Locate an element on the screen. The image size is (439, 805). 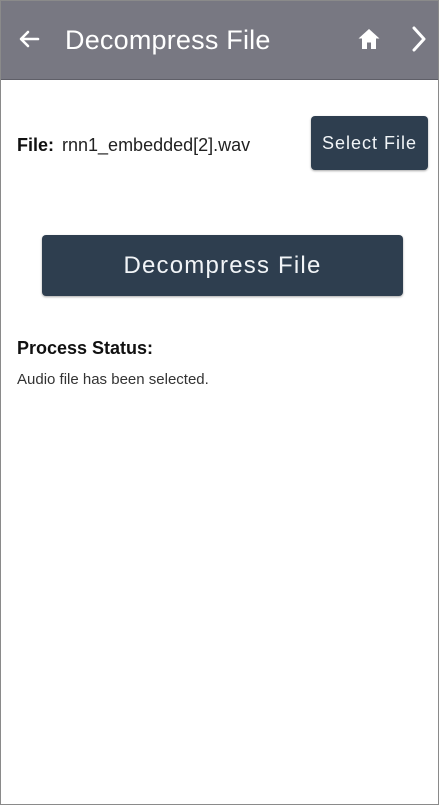
page-title: Decompress File is located at coordinates (168, 40).